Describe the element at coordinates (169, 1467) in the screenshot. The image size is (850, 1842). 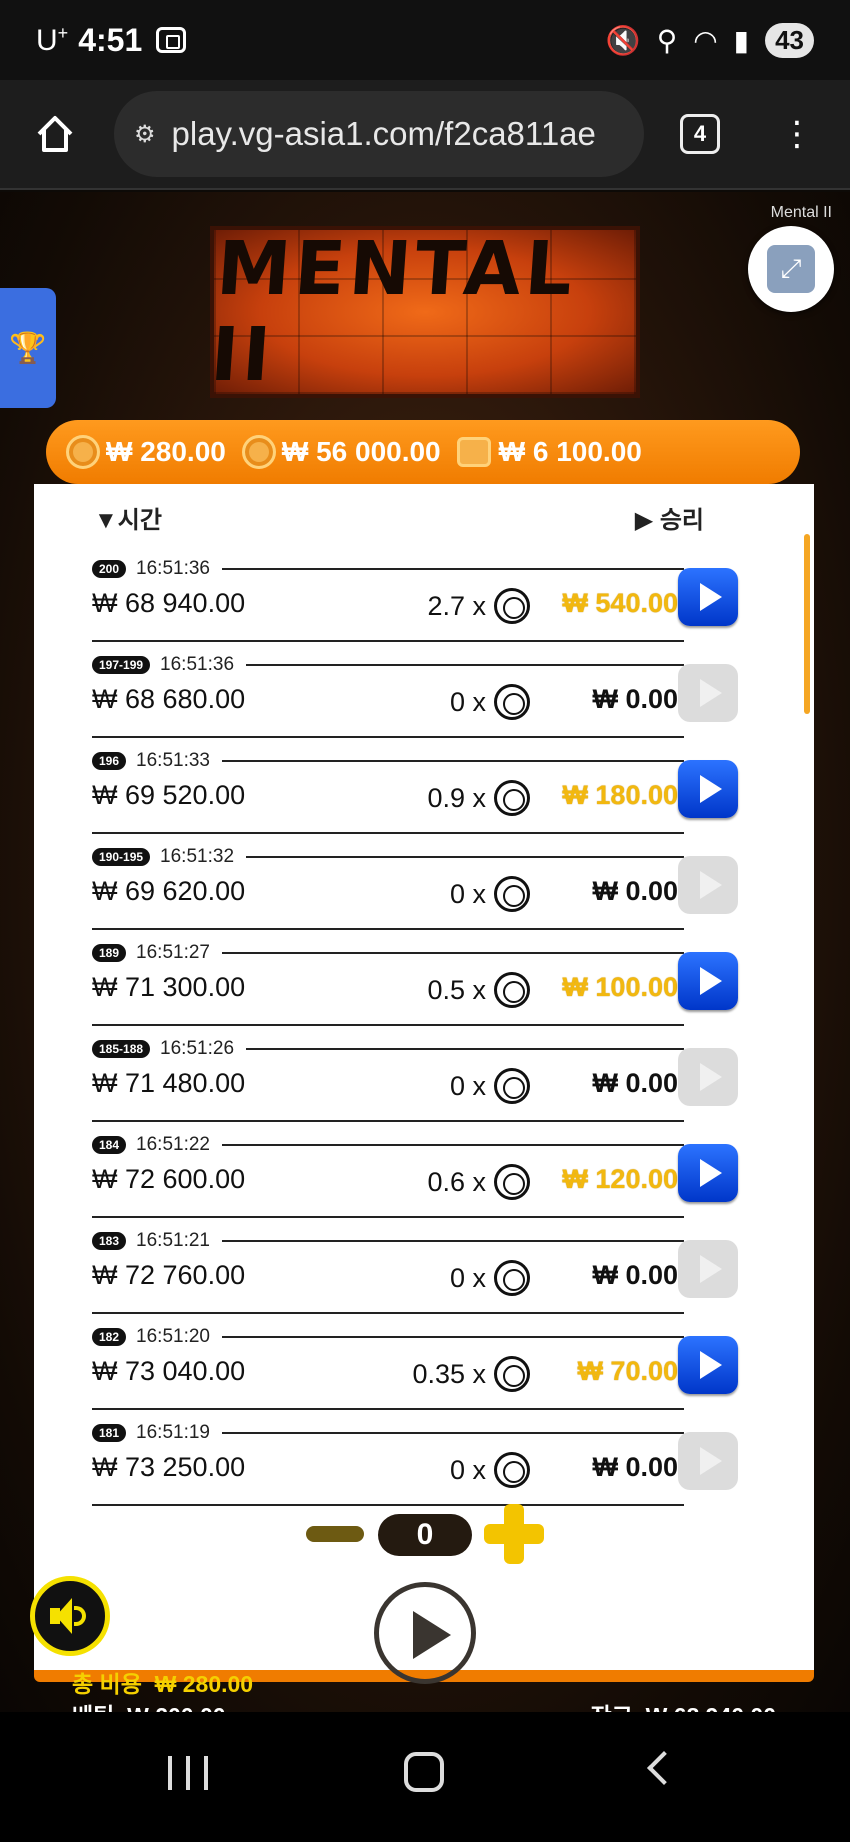
I see `balance-value: ₩ 73 250.00` at that location.